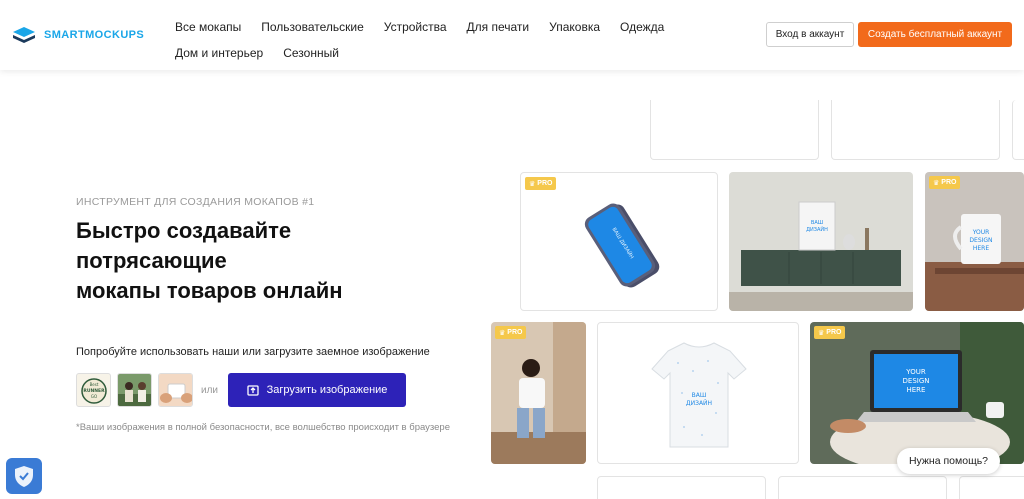 The height and width of the screenshot is (499, 1024). I want to click on upload-image-button: Загрузить изображение, so click(317, 390).